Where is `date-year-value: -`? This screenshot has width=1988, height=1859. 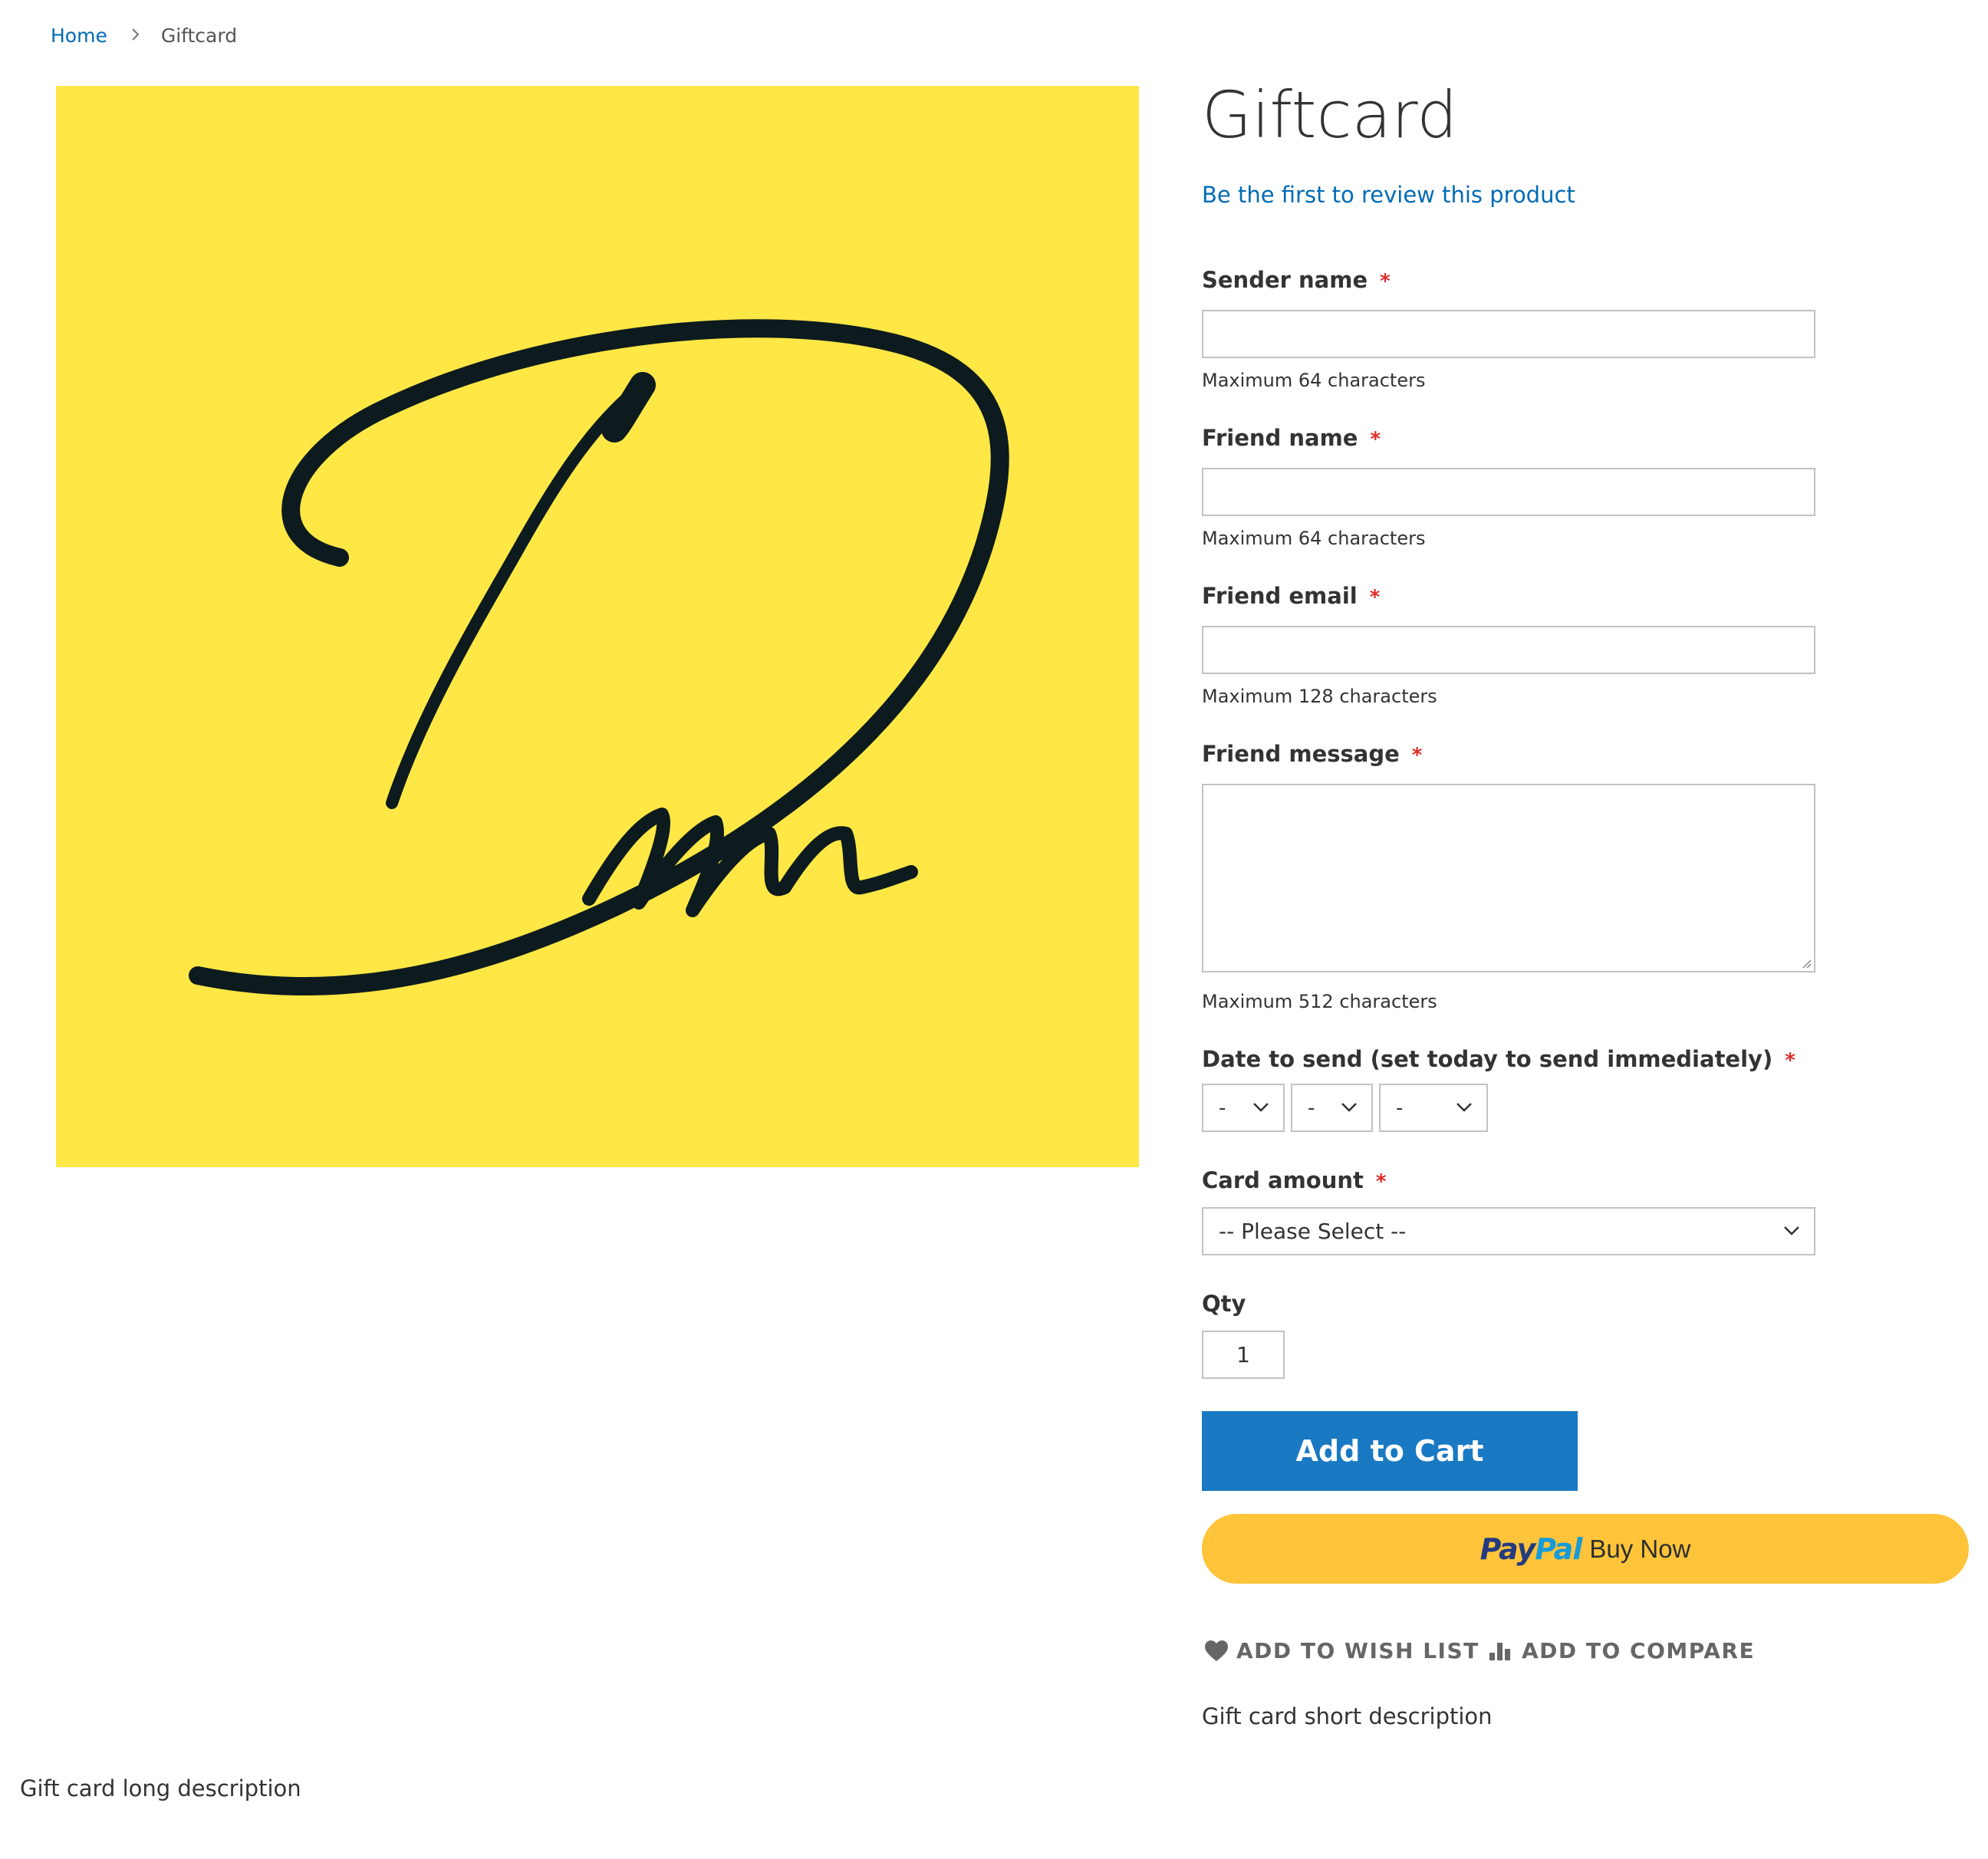
date-year-value: - is located at coordinates (1400, 1108).